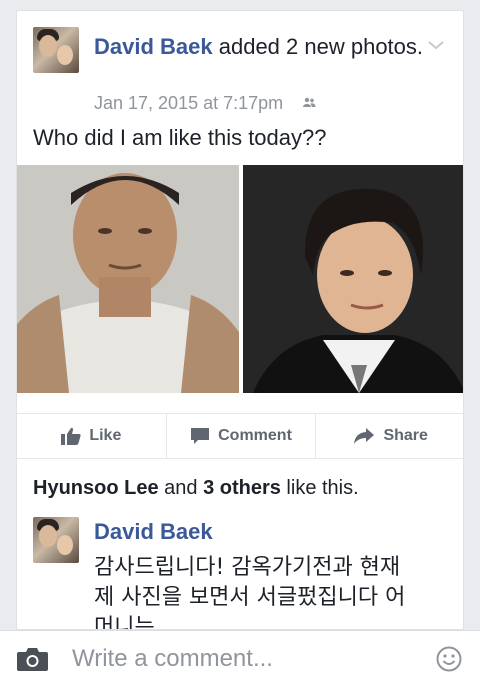 This screenshot has width=480, height=685. Describe the element at coordinates (242, 488) in the screenshot. I see `likes-others-count: 3 others` at that location.